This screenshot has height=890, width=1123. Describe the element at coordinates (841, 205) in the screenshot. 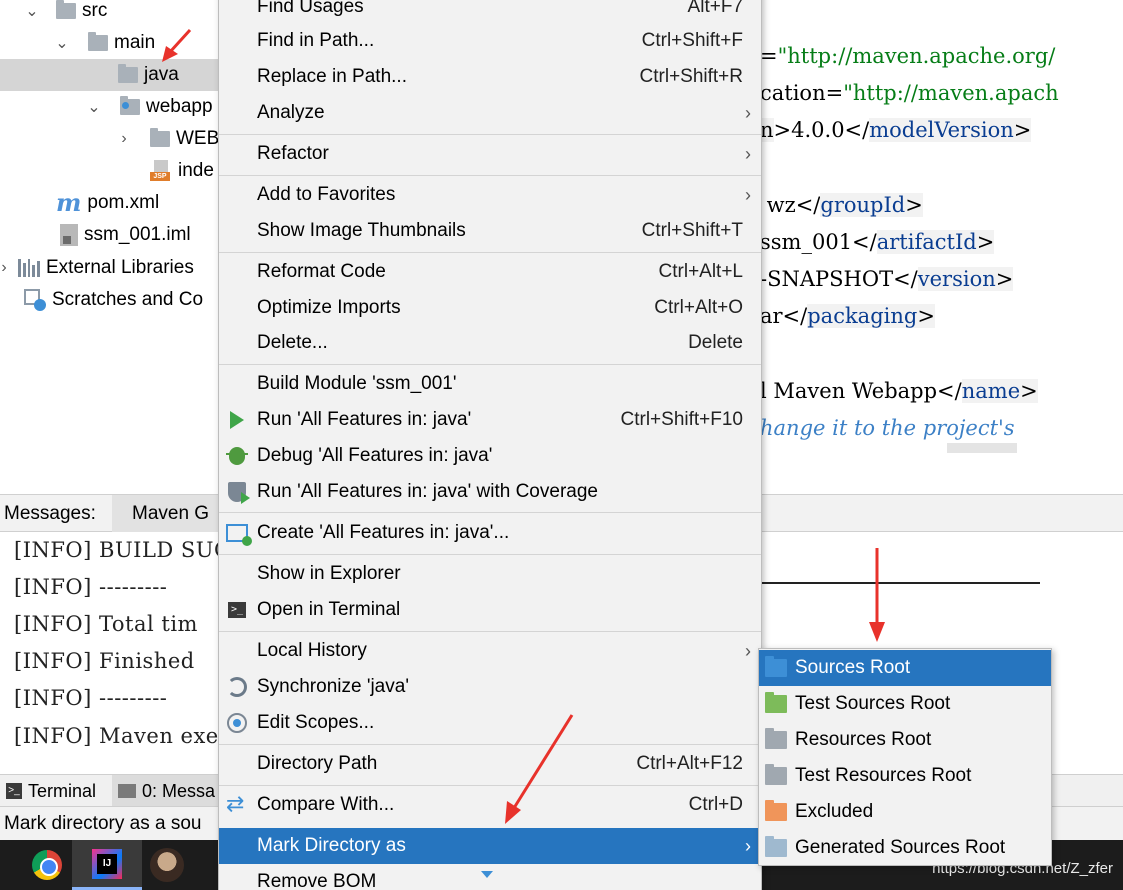

I see `code-line: wz</groupId>` at that location.